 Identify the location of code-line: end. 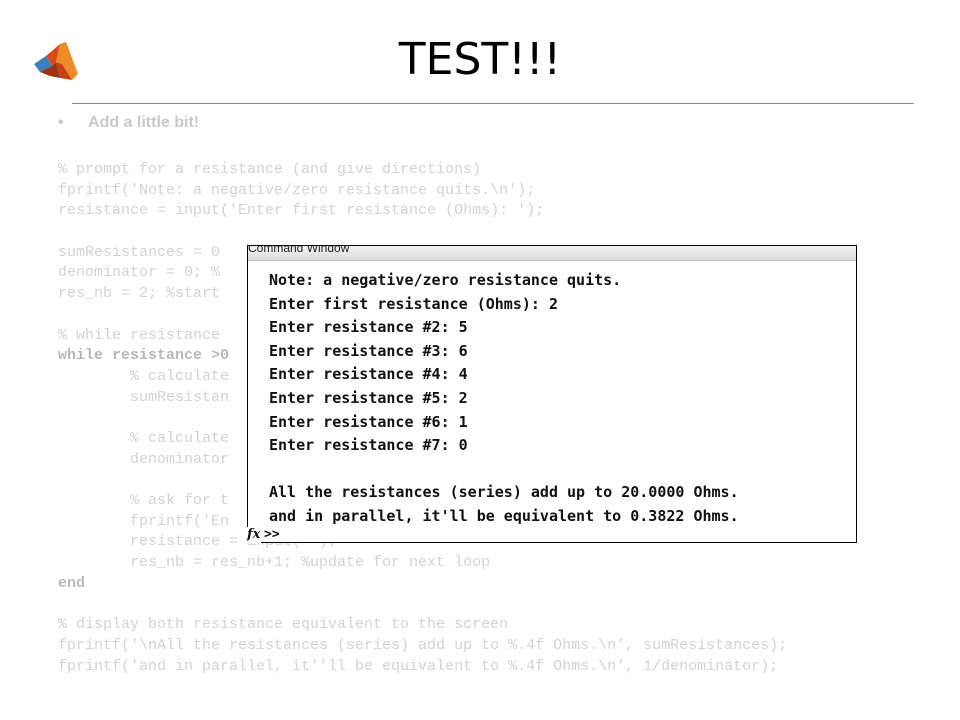
(72, 583).